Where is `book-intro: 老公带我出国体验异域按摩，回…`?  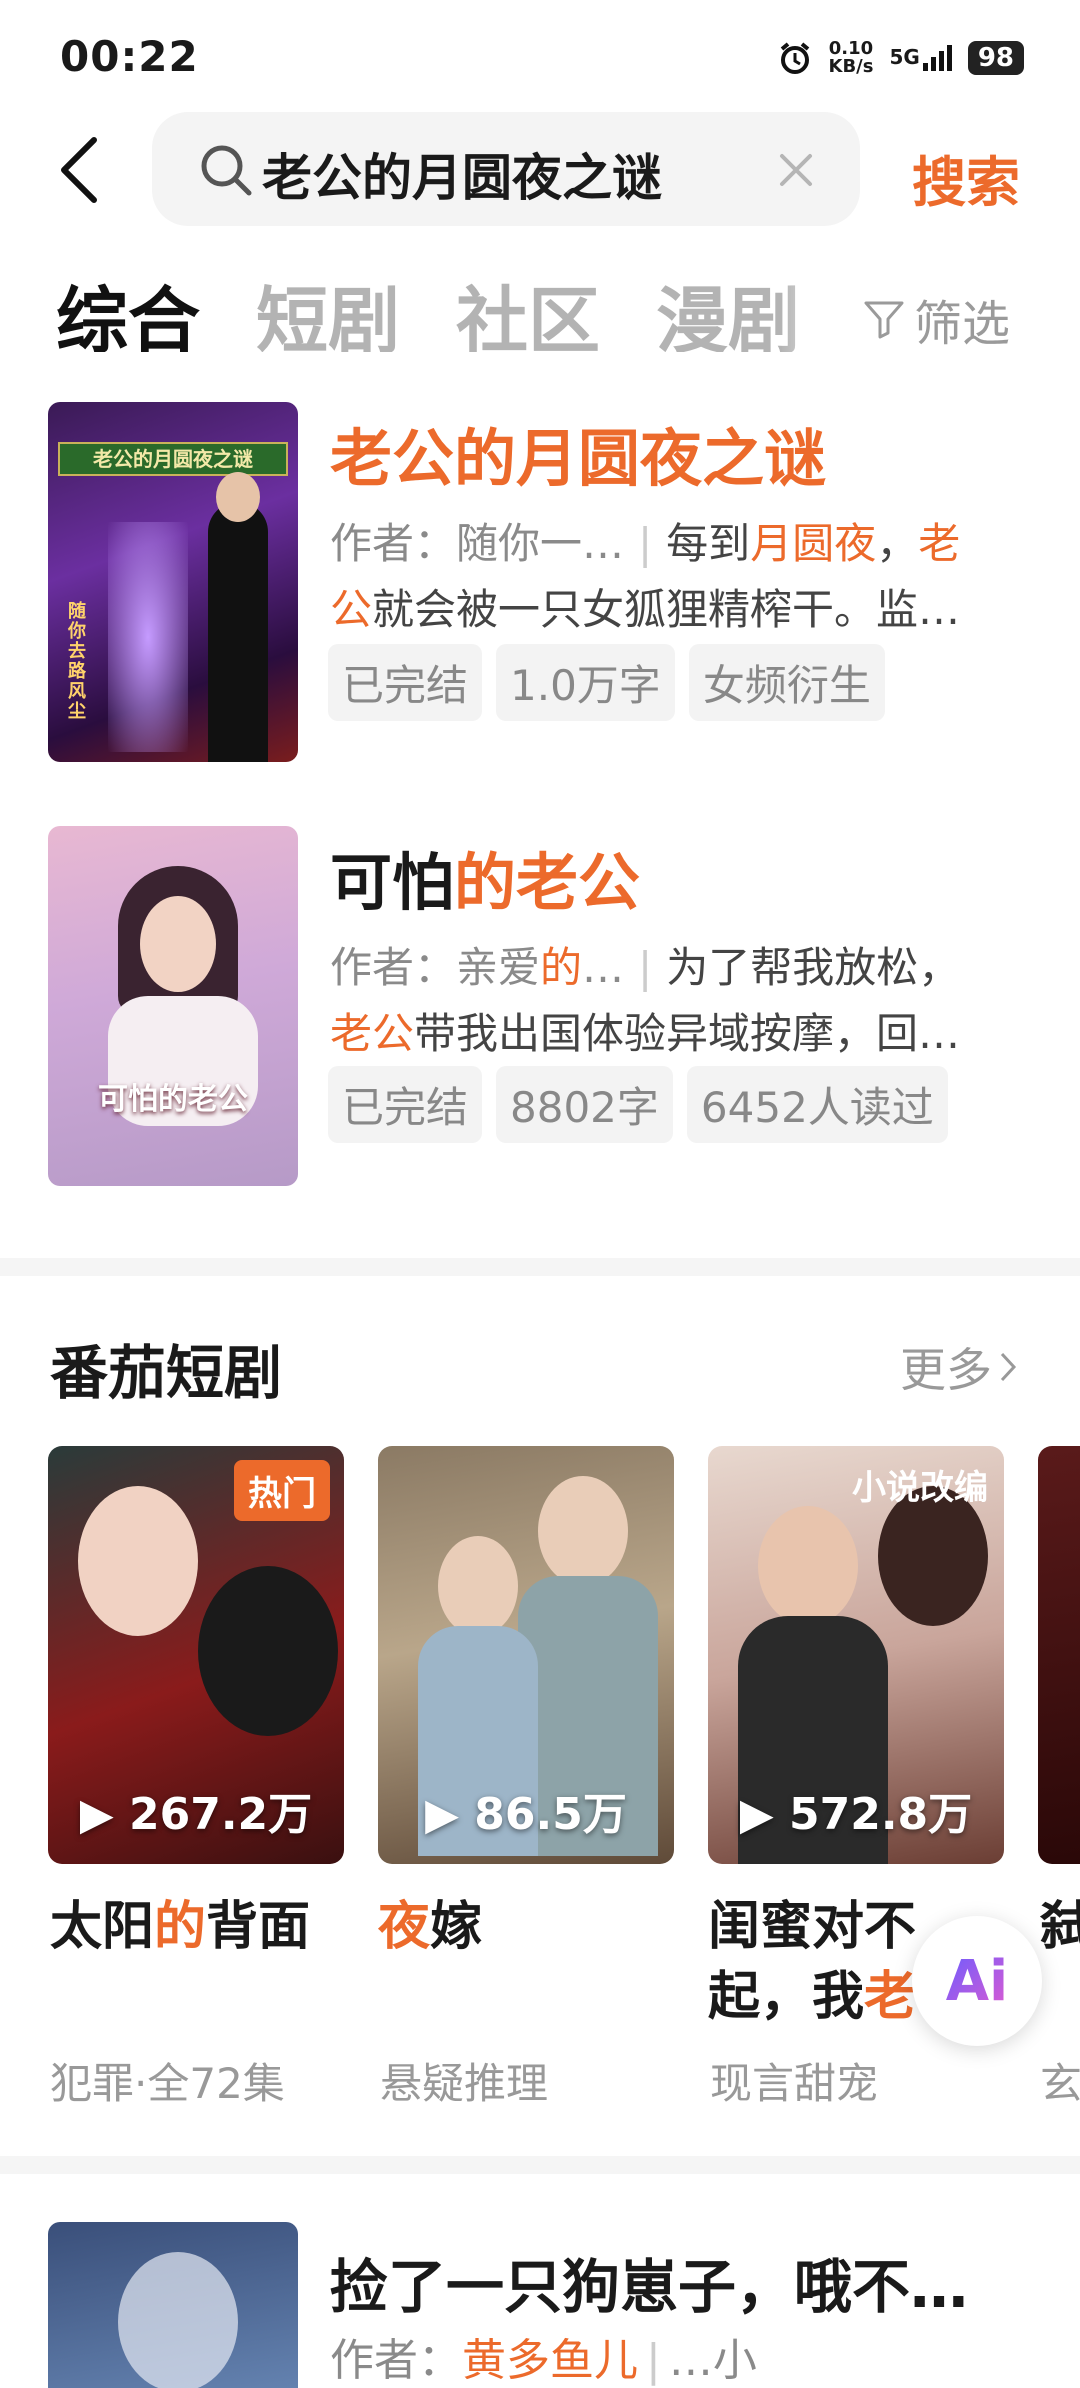 book-intro: 老公带我出国体验异域按摩，回… is located at coordinates (645, 1033).